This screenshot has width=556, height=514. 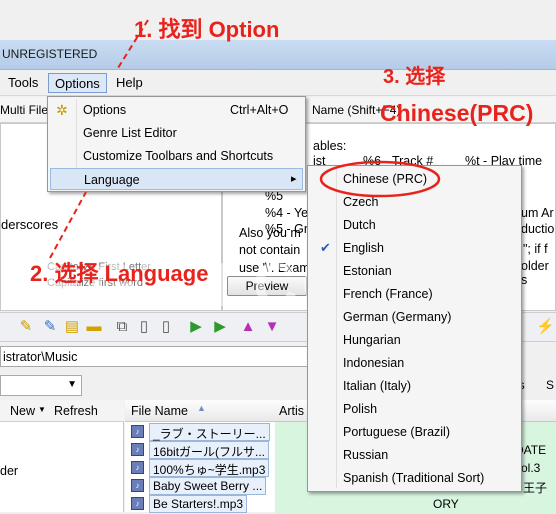 What do you see at coordinates (414, 77) in the screenshot?
I see `annotation-step3: 3. 选择` at bounding box center [414, 77].